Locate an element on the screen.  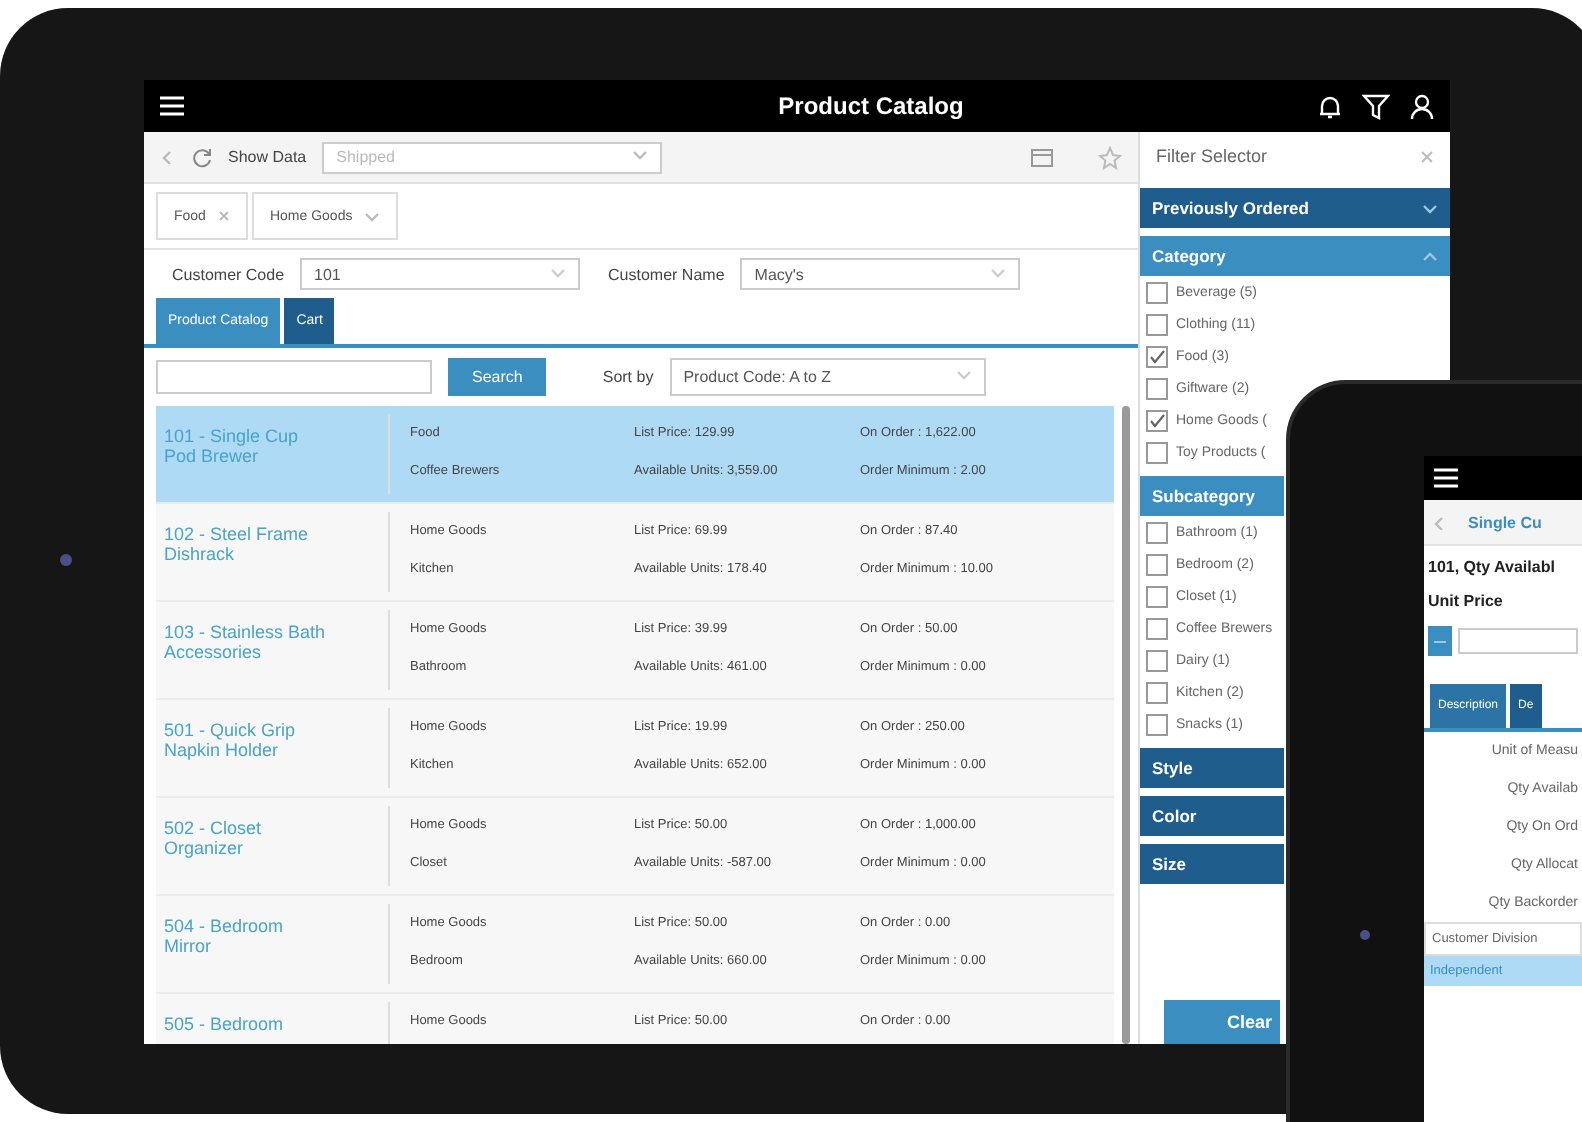
chevron-up-icon is located at coordinates (1430, 256).